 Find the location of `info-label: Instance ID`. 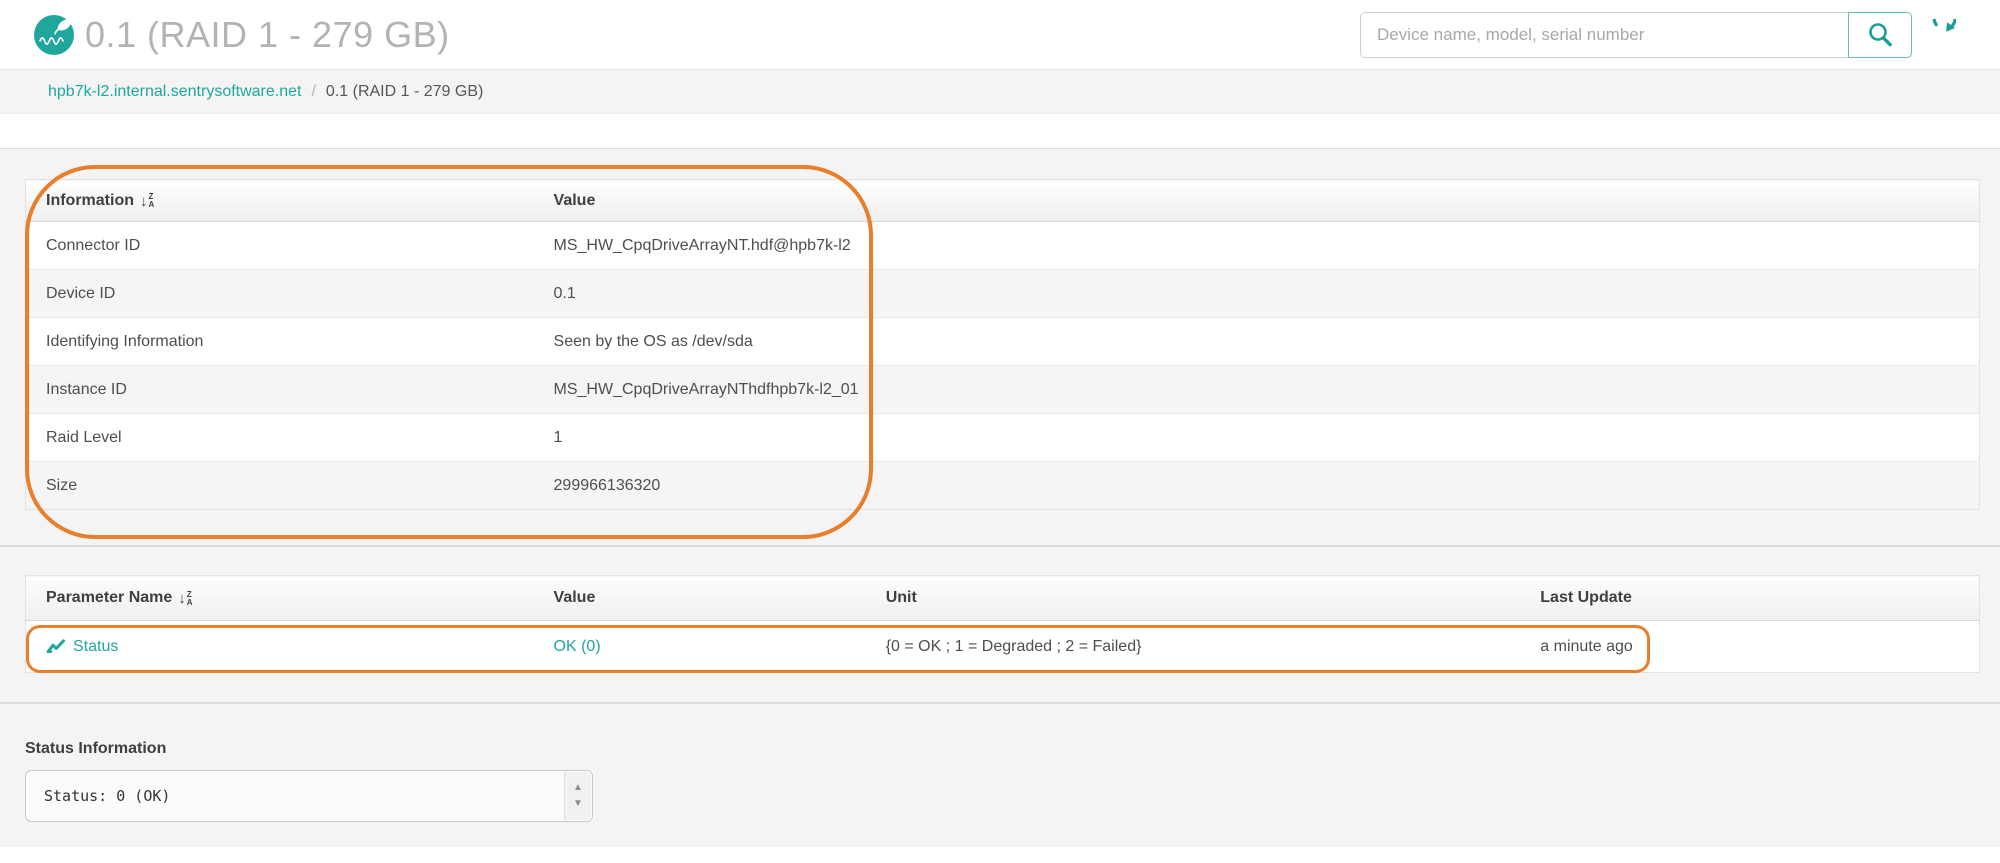

info-label: Instance ID is located at coordinates (86, 389).